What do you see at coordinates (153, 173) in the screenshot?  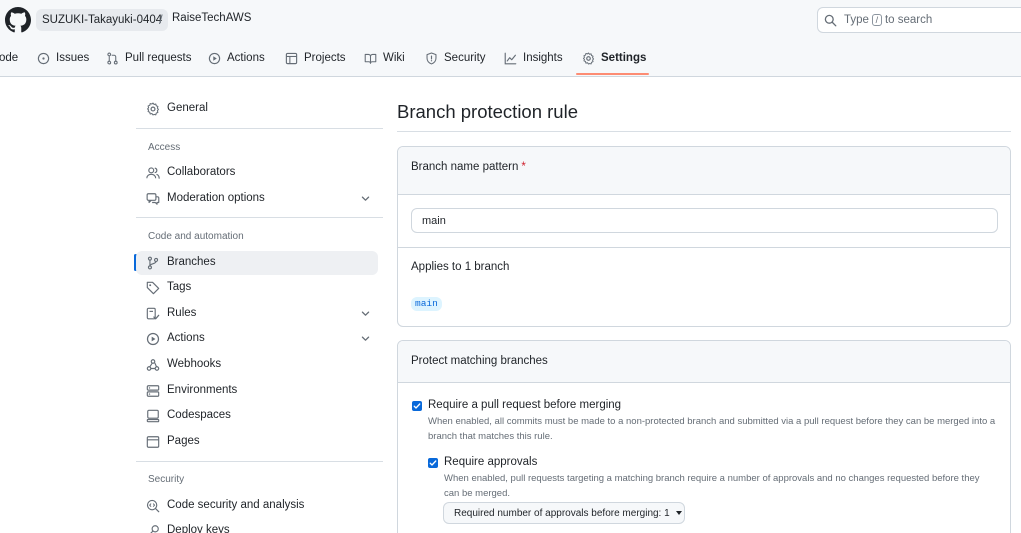 I see `people-icon` at bounding box center [153, 173].